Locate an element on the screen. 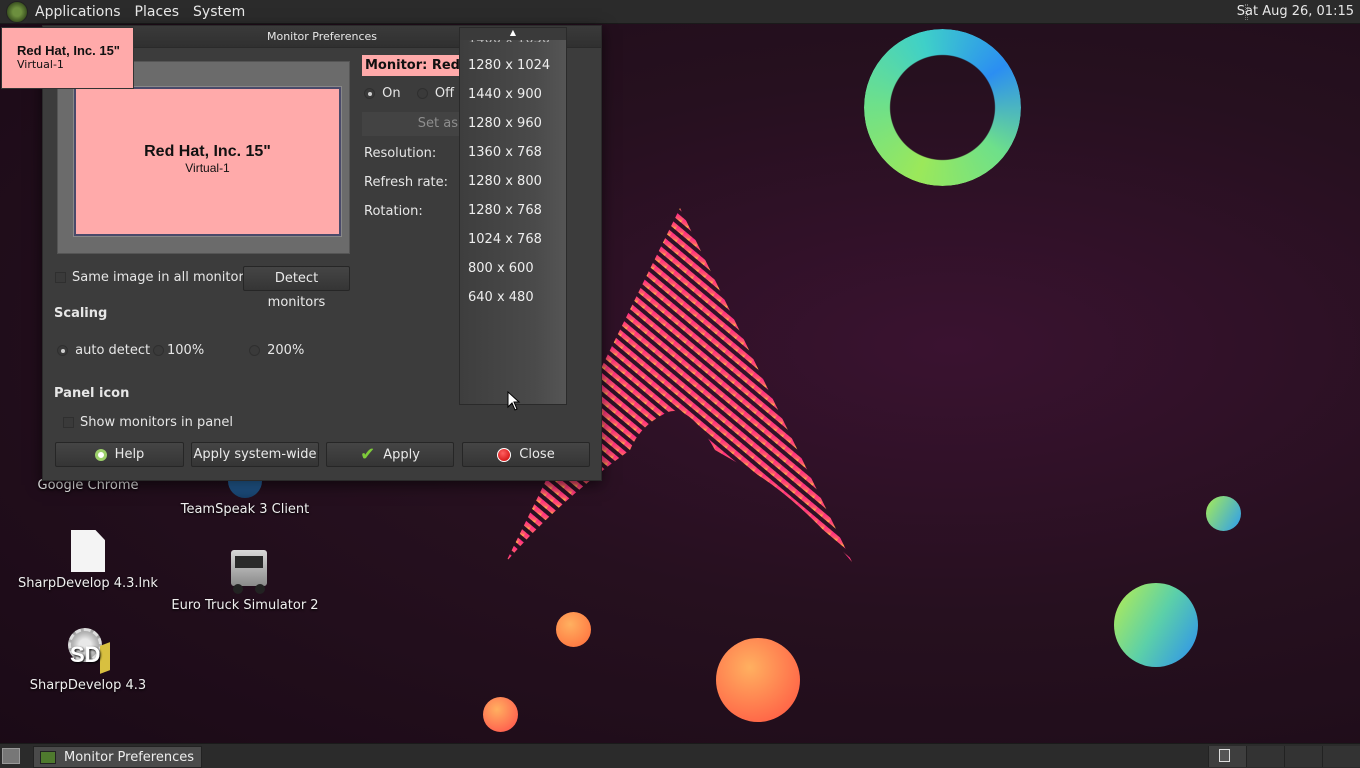  monitor-output: Virtual-1 is located at coordinates (207, 168).